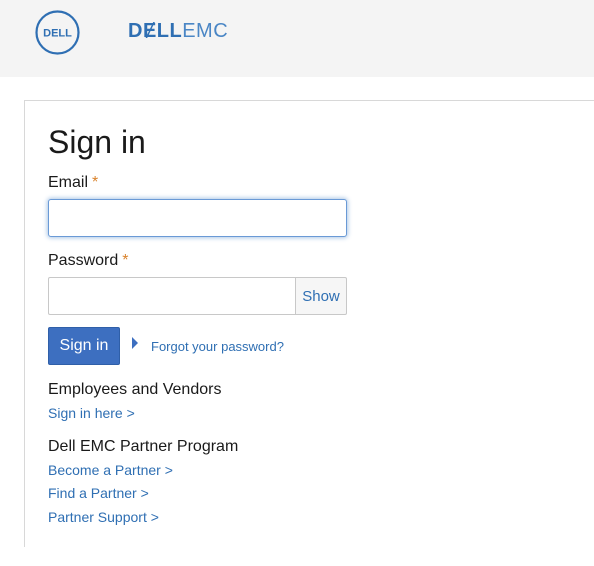 This screenshot has width=594, height=566. What do you see at coordinates (205, 31) in the screenshot?
I see `brand-emc: EMC` at bounding box center [205, 31].